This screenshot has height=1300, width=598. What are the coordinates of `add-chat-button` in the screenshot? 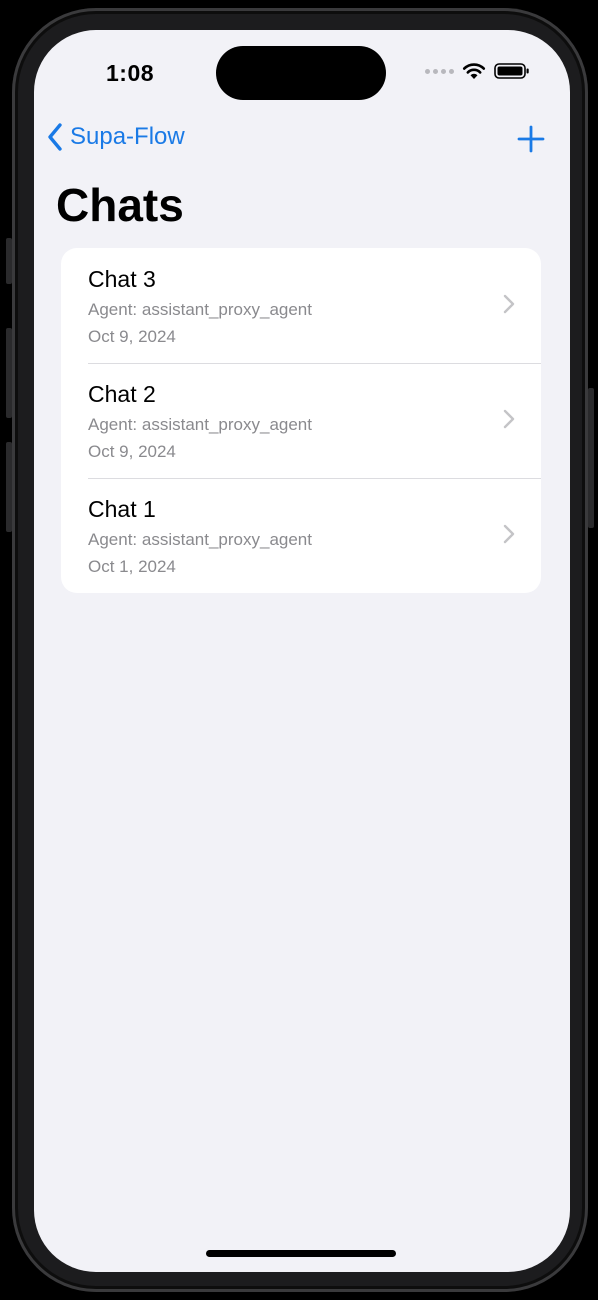 It's located at (531, 139).